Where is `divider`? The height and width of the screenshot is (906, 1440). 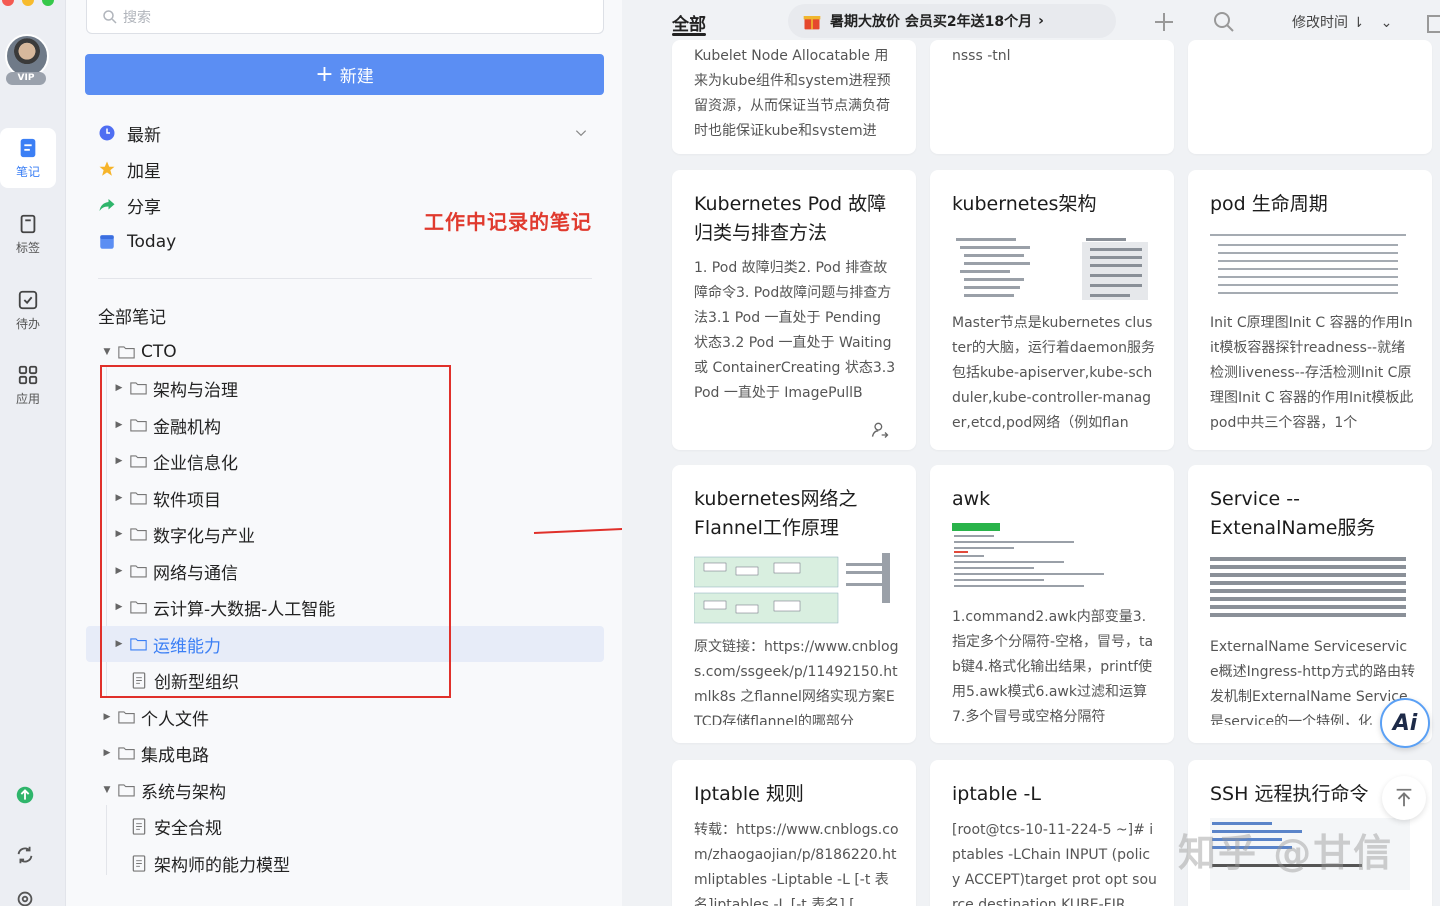
divider is located at coordinates (345, 278).